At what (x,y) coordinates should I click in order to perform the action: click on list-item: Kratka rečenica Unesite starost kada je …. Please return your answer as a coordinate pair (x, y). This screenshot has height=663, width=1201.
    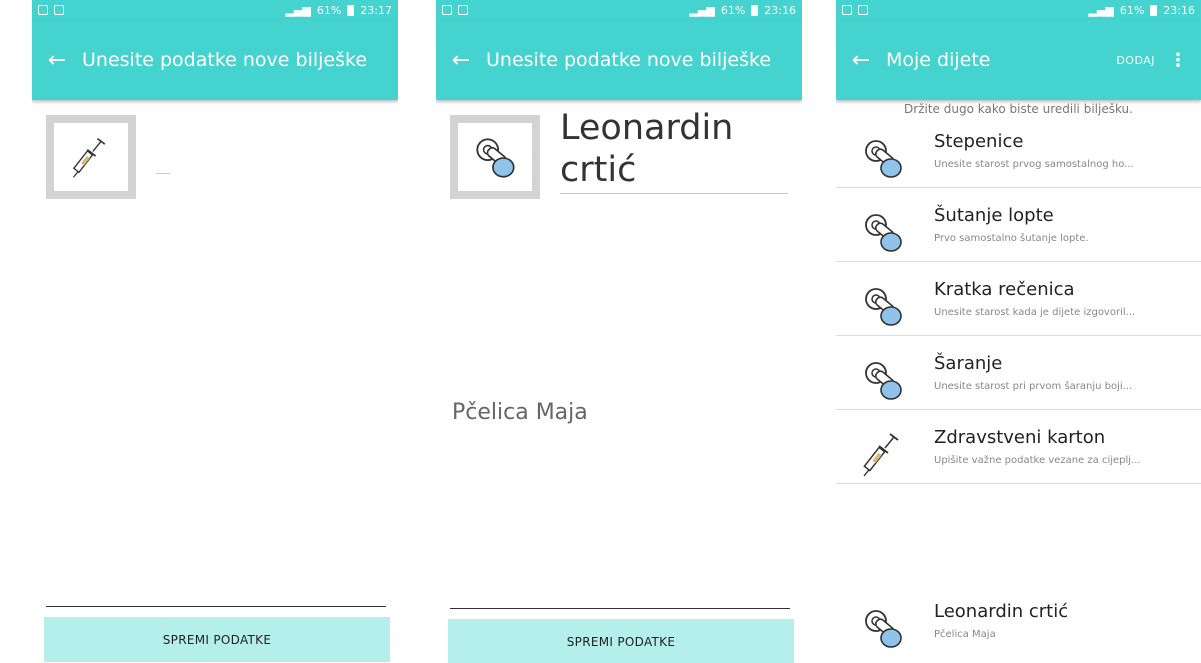
    Looking at the image, I should click on (1018, 304).